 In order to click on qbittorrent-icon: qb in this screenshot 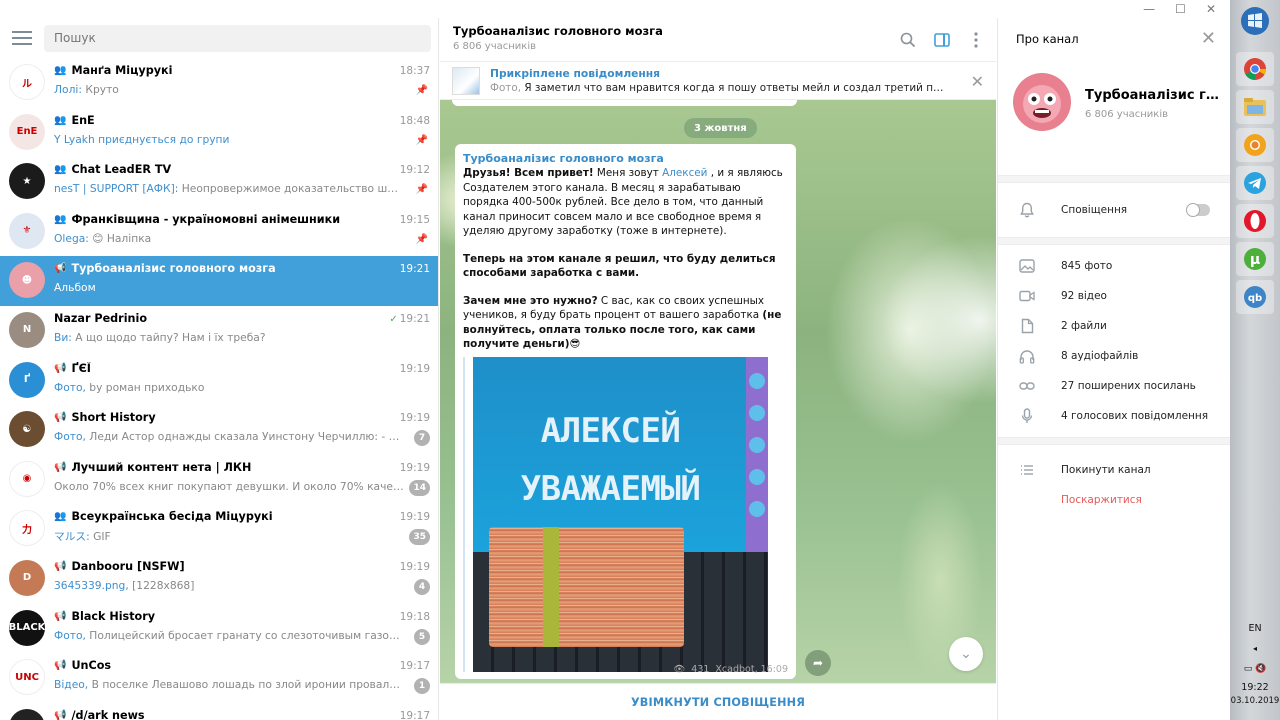, I will do `click(1255, 297)`.